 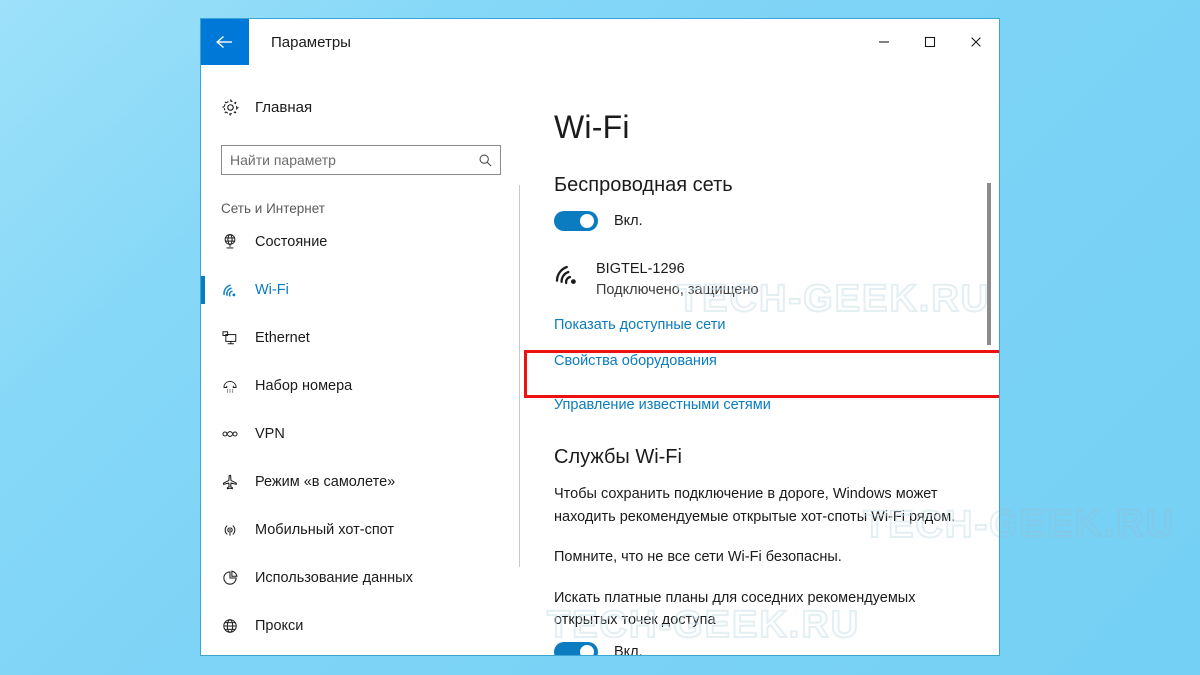 I want to click on sidebar-group-title: Сеть и Интернет, so click(x=273, y=208).